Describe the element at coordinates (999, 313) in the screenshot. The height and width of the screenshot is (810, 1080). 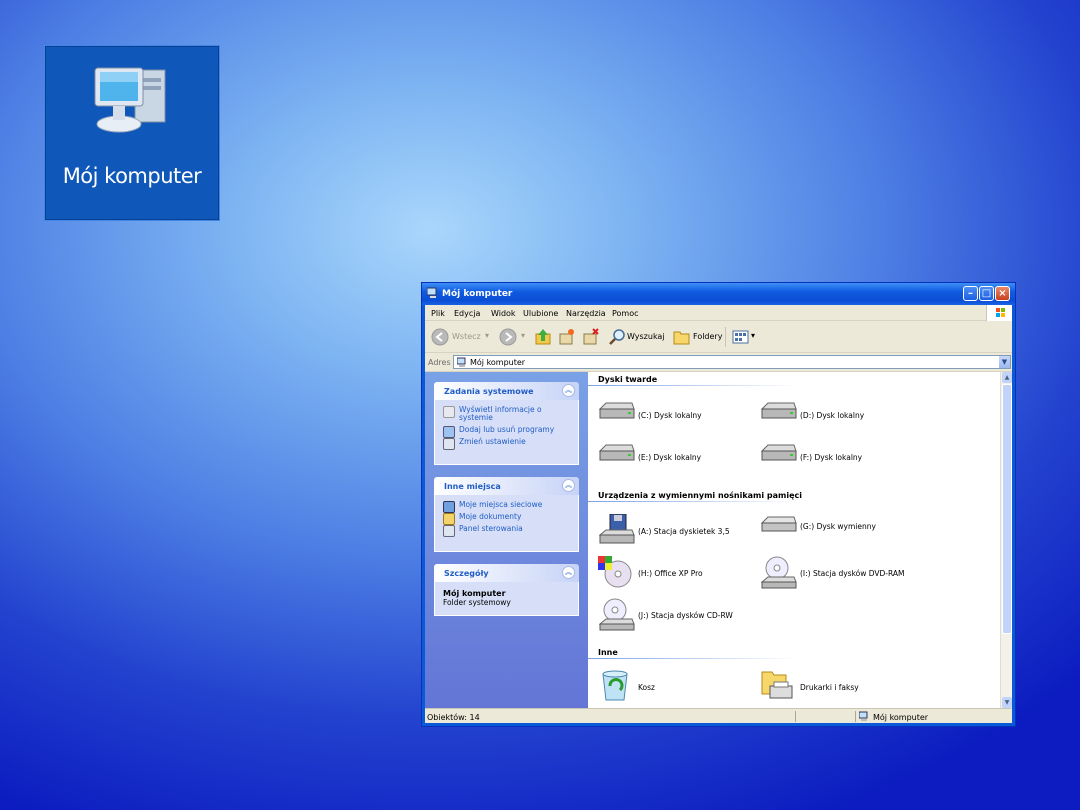
I see `windows-logo-icon` at that location.